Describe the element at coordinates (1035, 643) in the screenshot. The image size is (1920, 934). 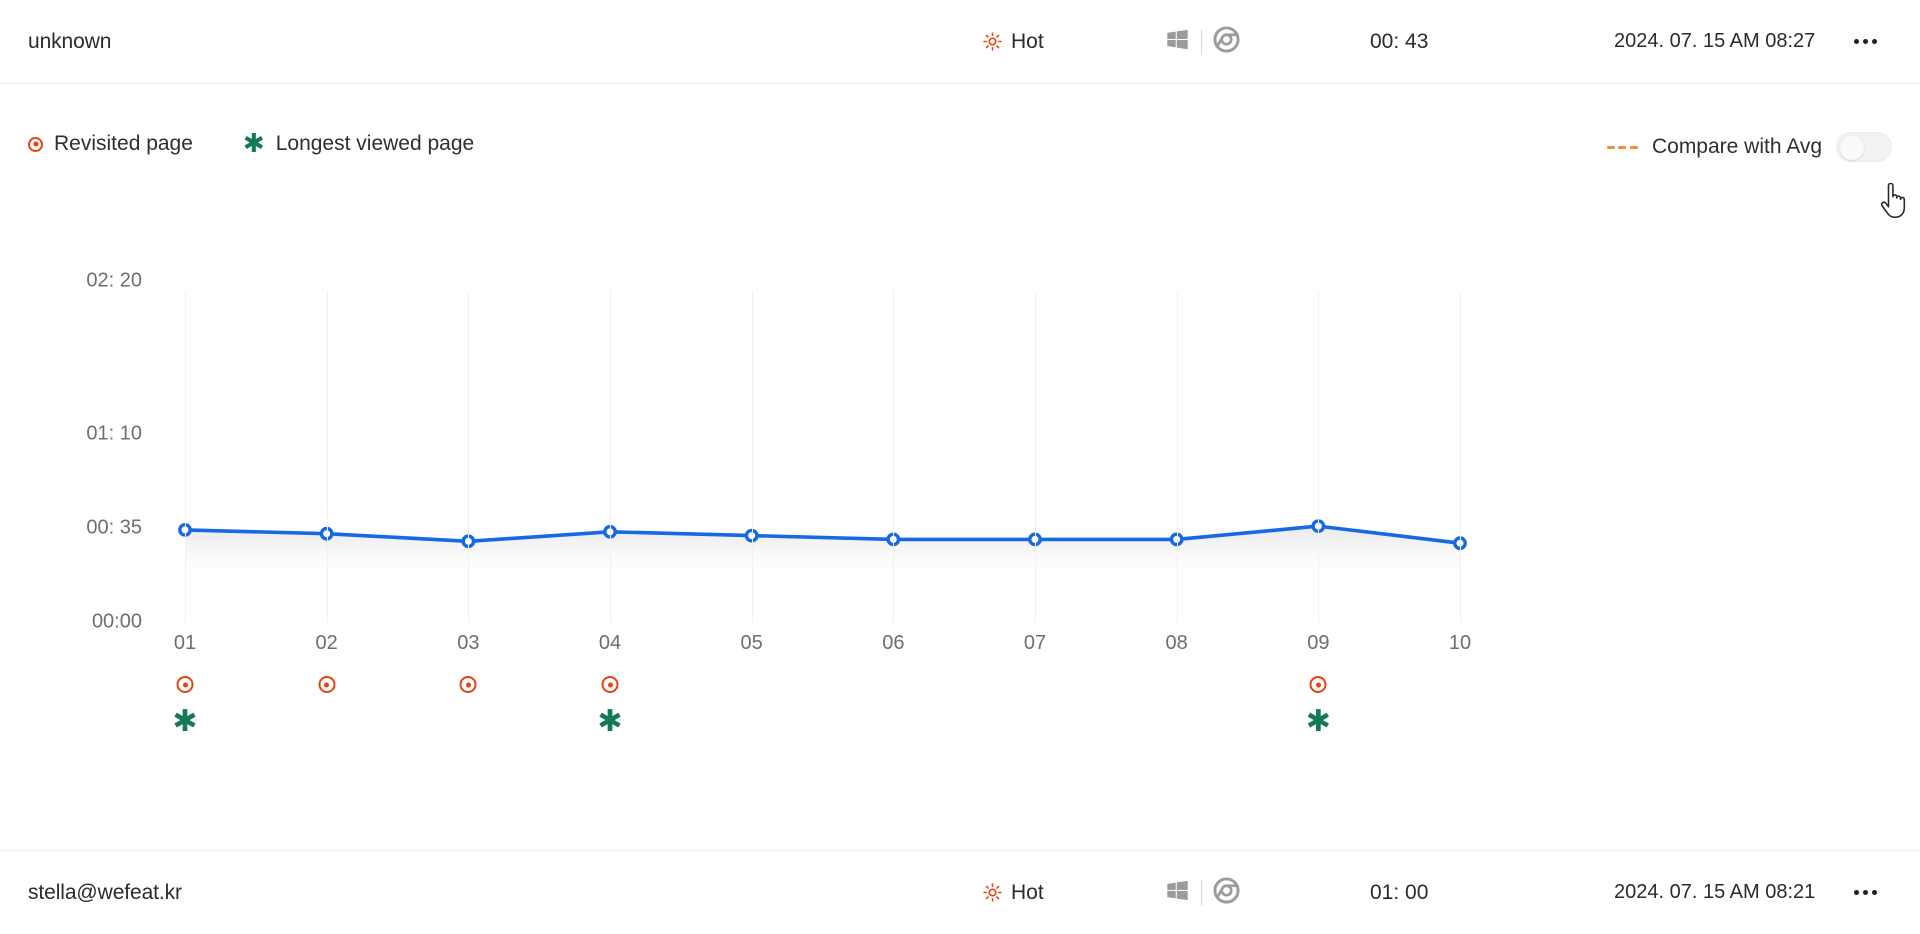
I see `x-axis-tick: 07` at that location.